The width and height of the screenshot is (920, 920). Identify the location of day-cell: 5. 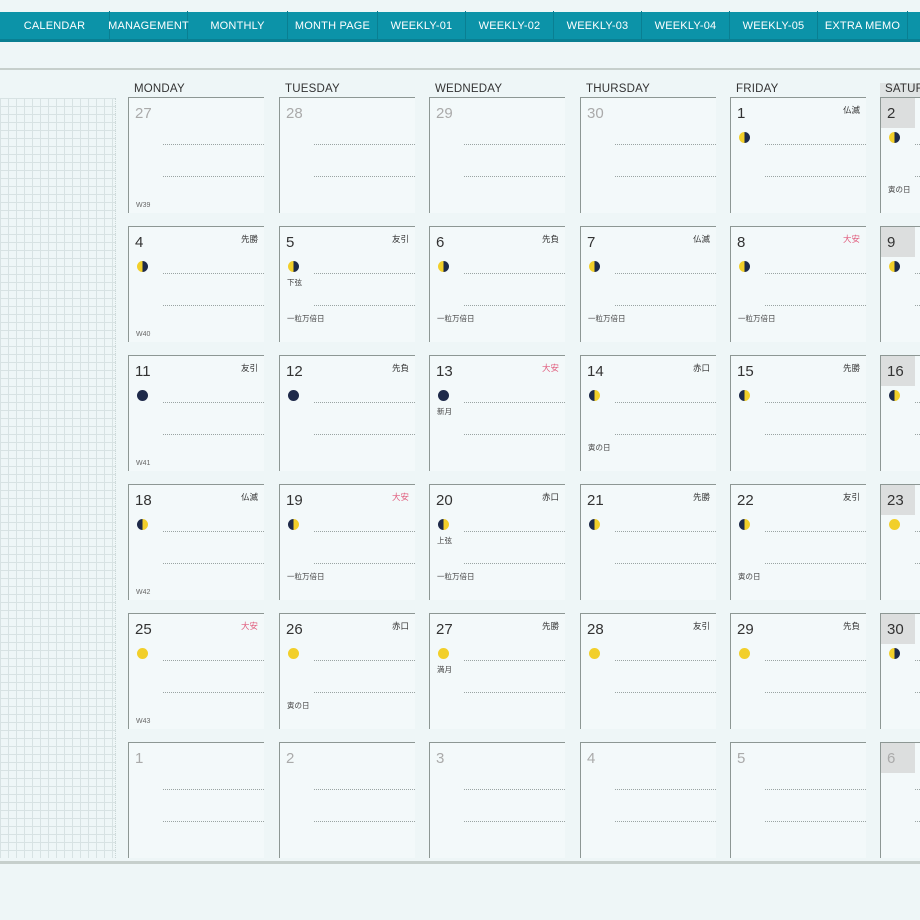
(798, 800).